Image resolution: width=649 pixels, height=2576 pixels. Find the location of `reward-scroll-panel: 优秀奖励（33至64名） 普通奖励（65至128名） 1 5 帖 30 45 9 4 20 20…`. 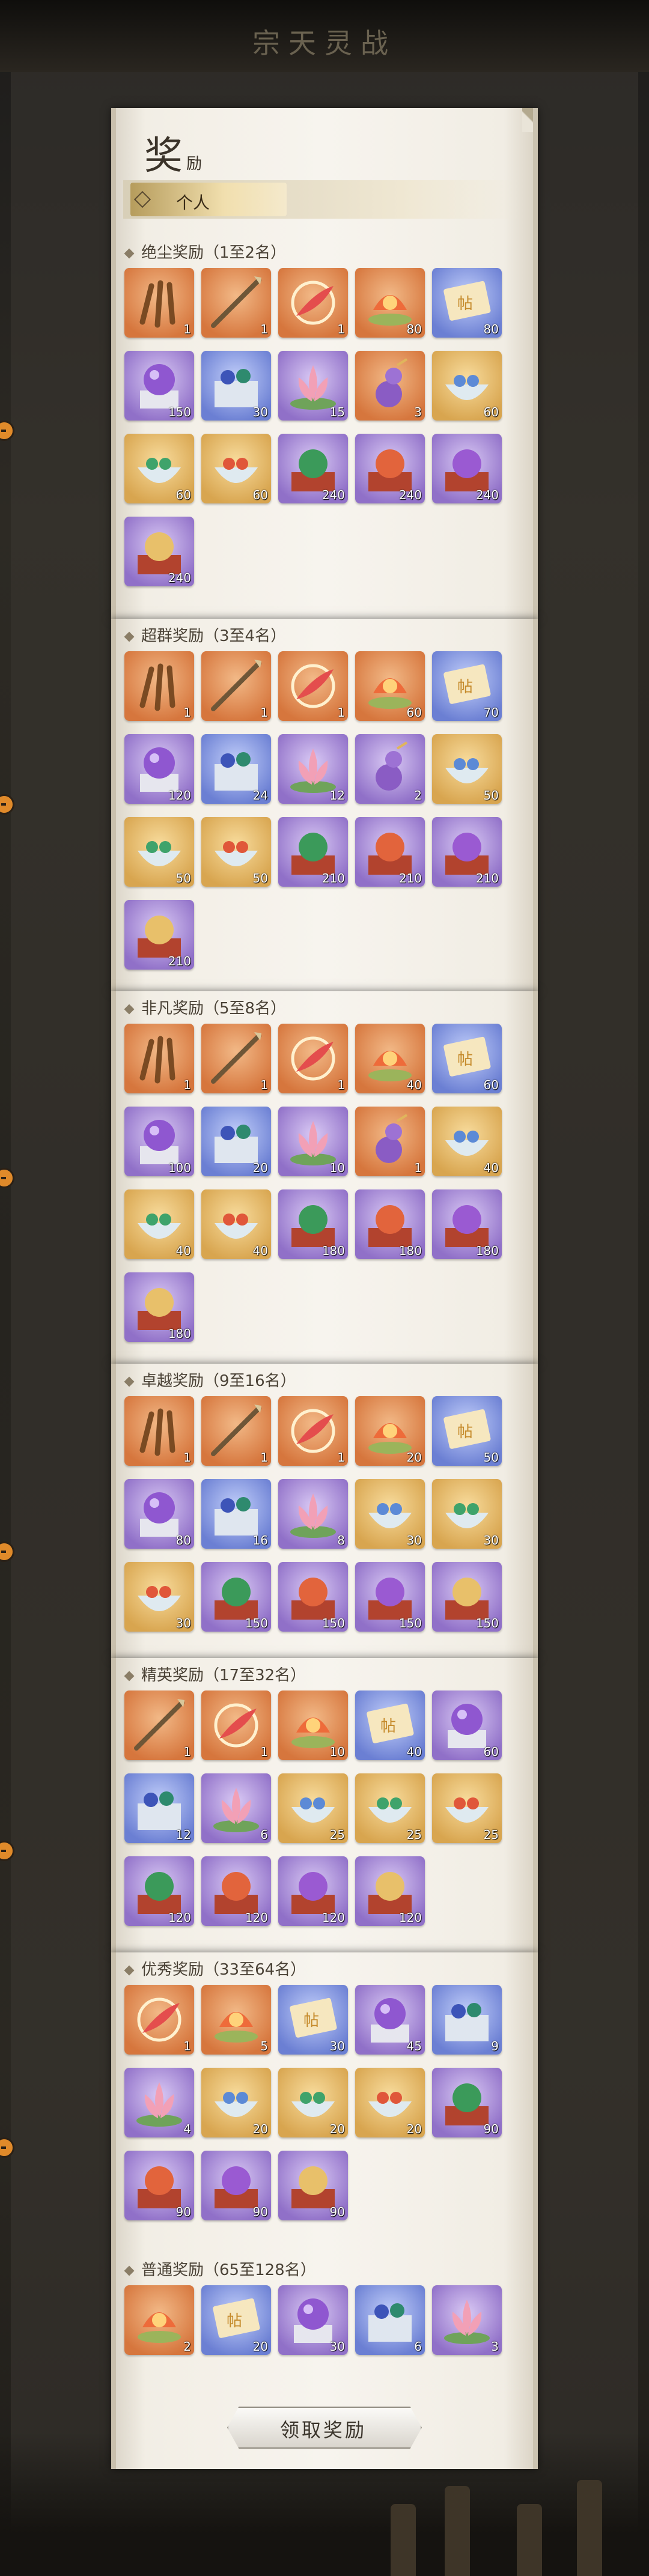

reward-scroll-panel: 优秀奖励（33至64名） 普通奖励（65至128名） 1 5 帖 30 45 9 4 20 20… is located at coordinates (324, 2210).